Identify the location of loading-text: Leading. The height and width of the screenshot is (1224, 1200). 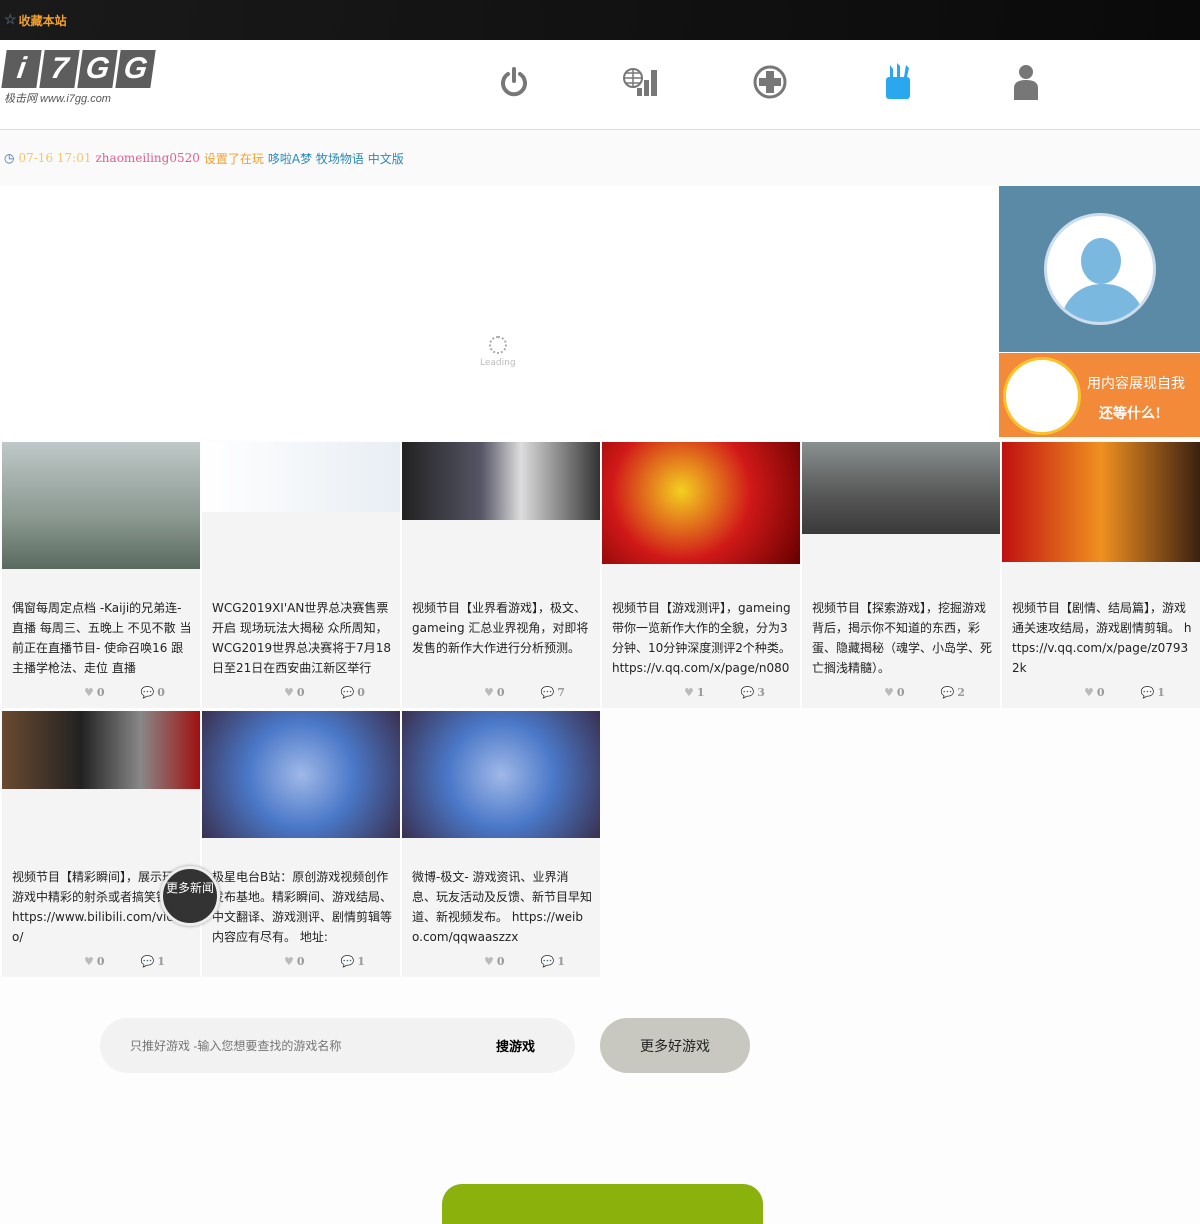
(498, 363).